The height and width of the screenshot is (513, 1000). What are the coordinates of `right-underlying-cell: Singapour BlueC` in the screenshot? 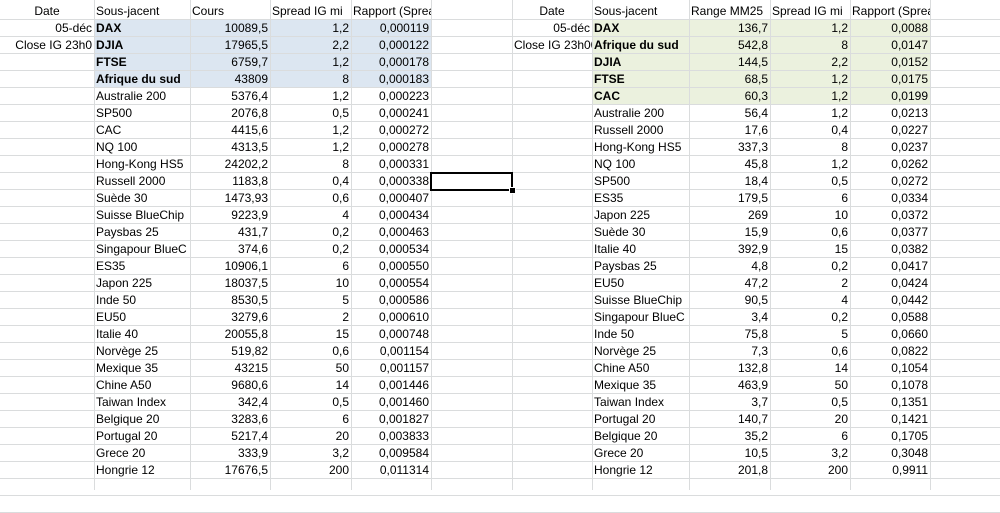 It's located at (640, 317).